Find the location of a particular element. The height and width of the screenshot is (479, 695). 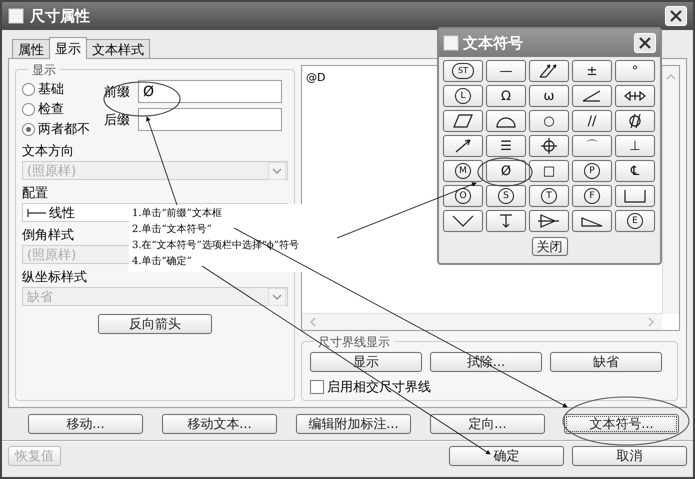

radio-label: 检查 is located at coordinates (51, 109).